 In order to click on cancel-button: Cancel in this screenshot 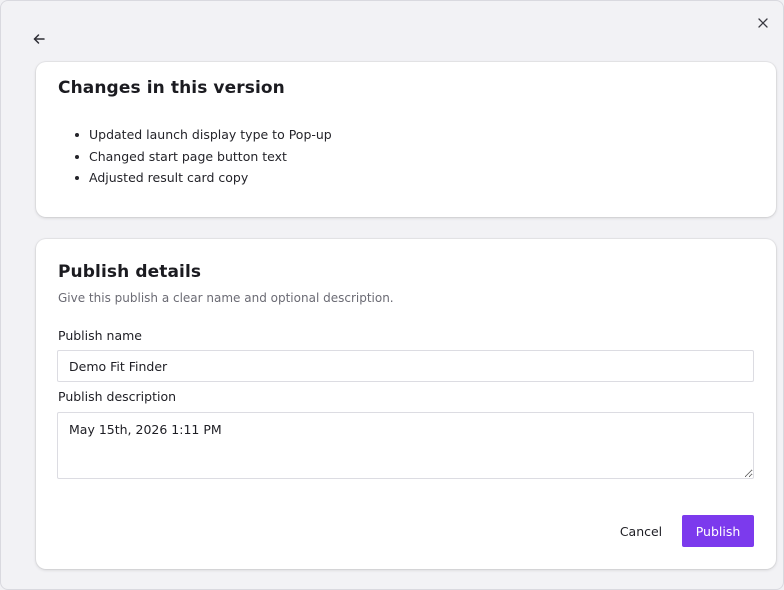, I will do `click(641, 531)`.